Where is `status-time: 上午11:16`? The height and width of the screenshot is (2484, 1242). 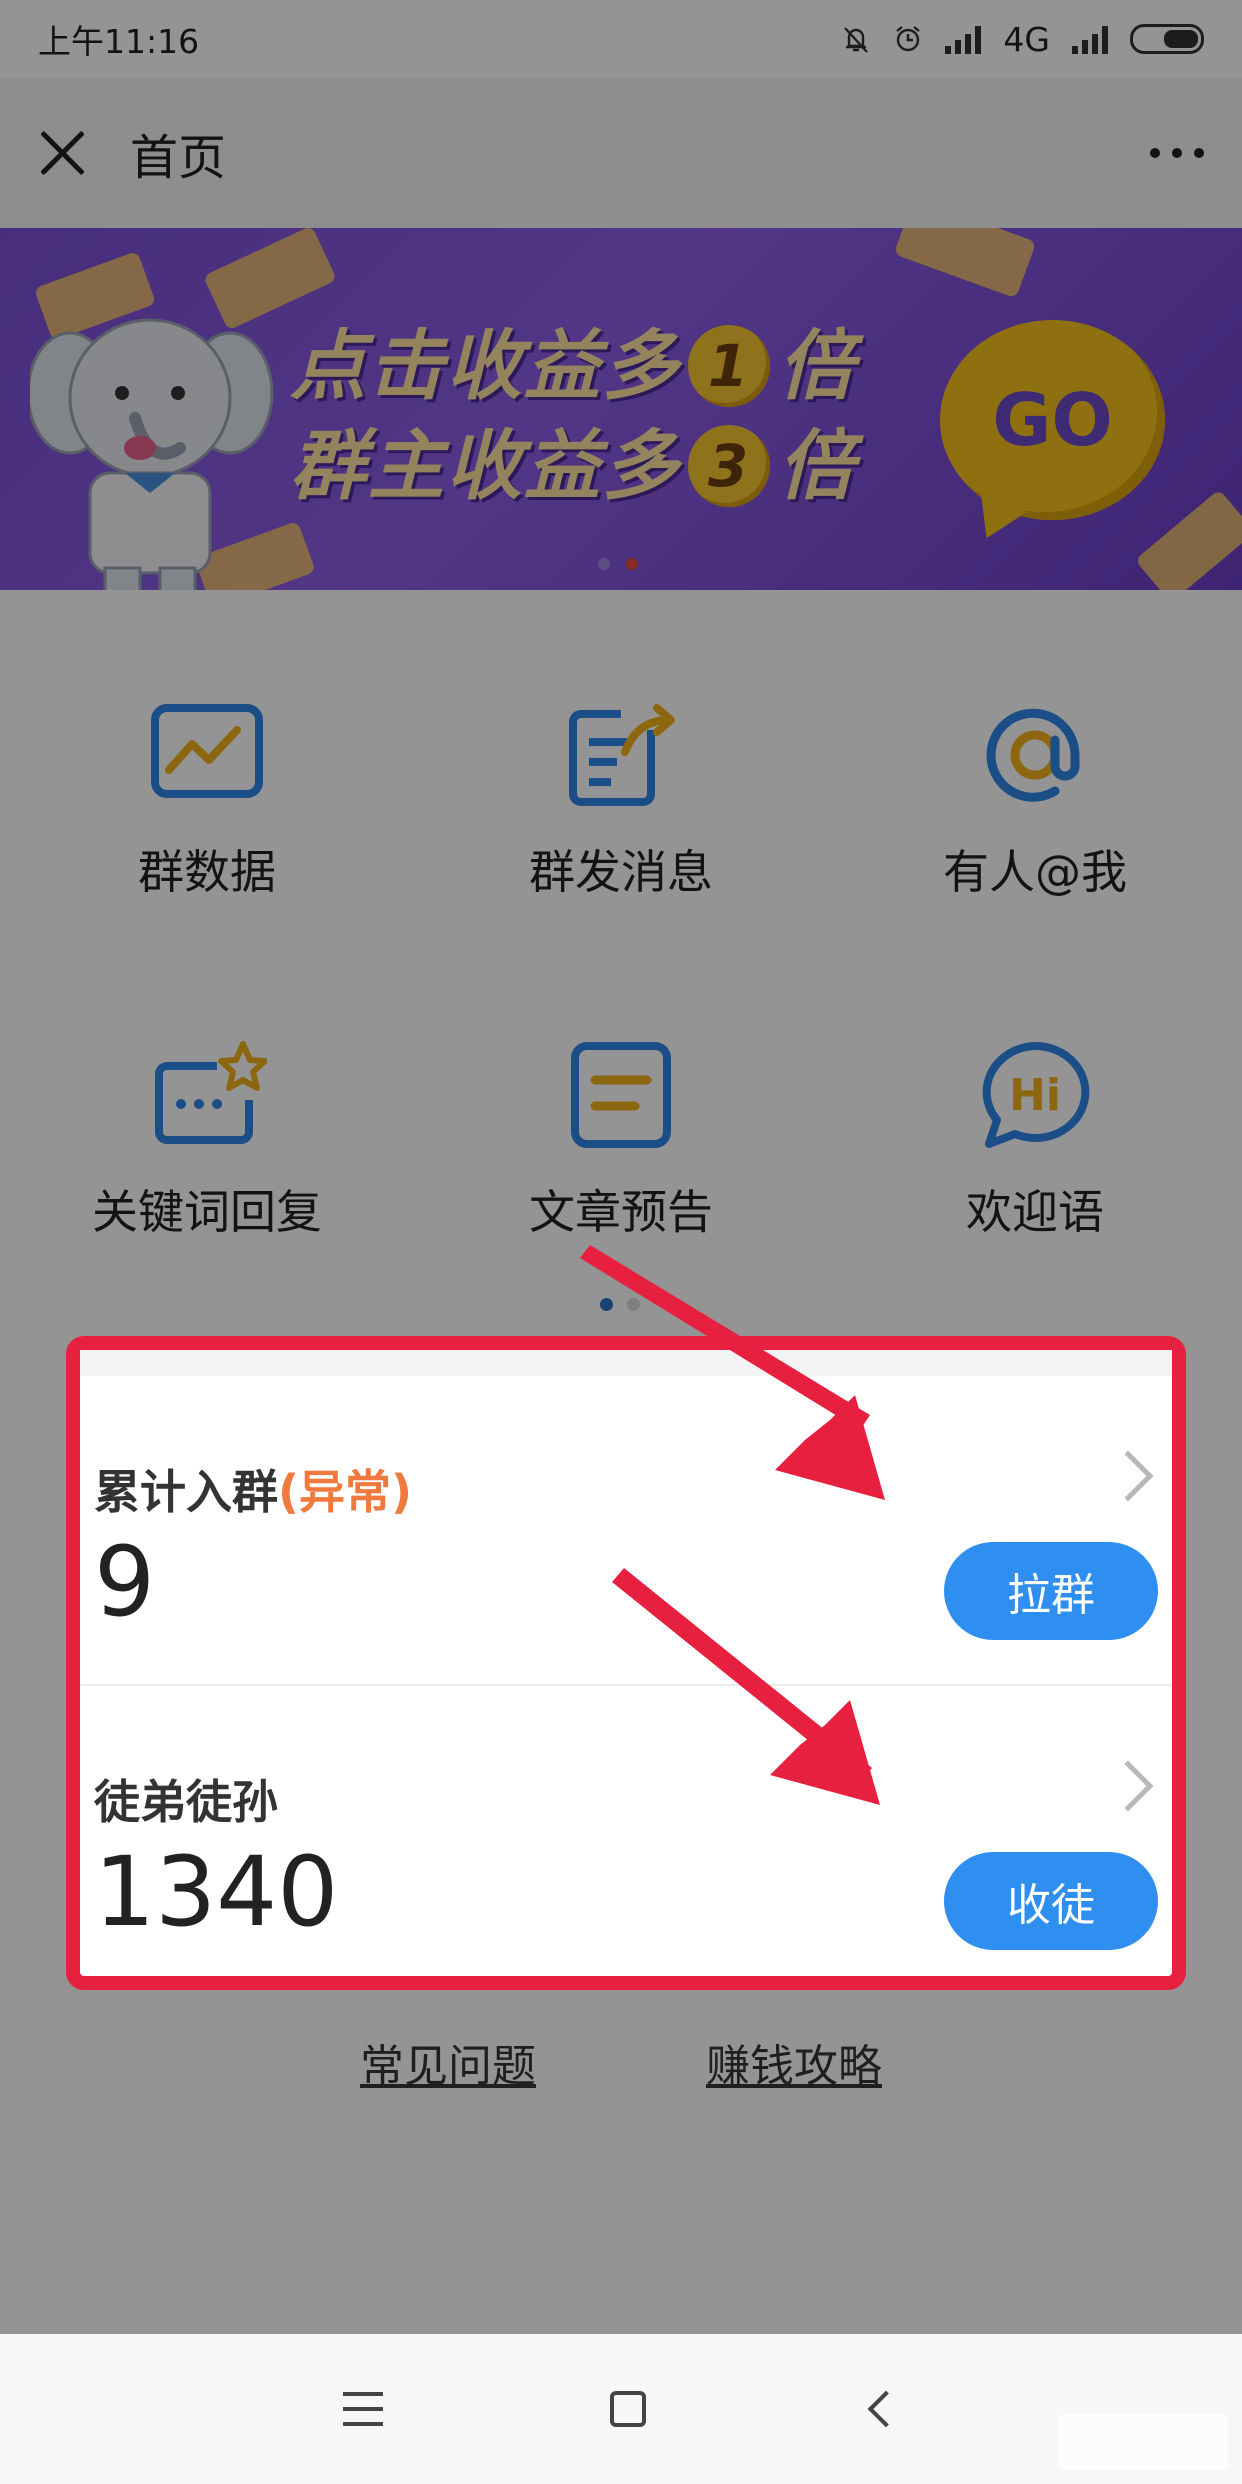
status-time: 上午11:16 is located at coordinates (119, 41).